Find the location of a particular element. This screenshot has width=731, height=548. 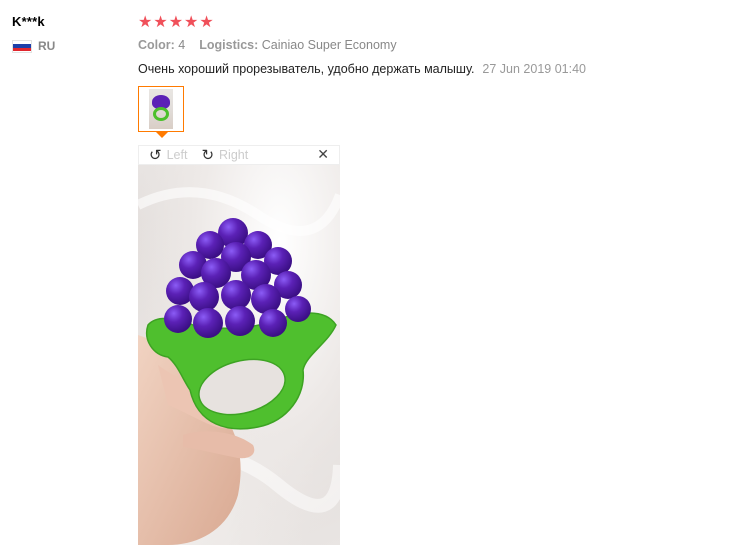

rotate-right-label: Right is located at coordinates (234, 155).